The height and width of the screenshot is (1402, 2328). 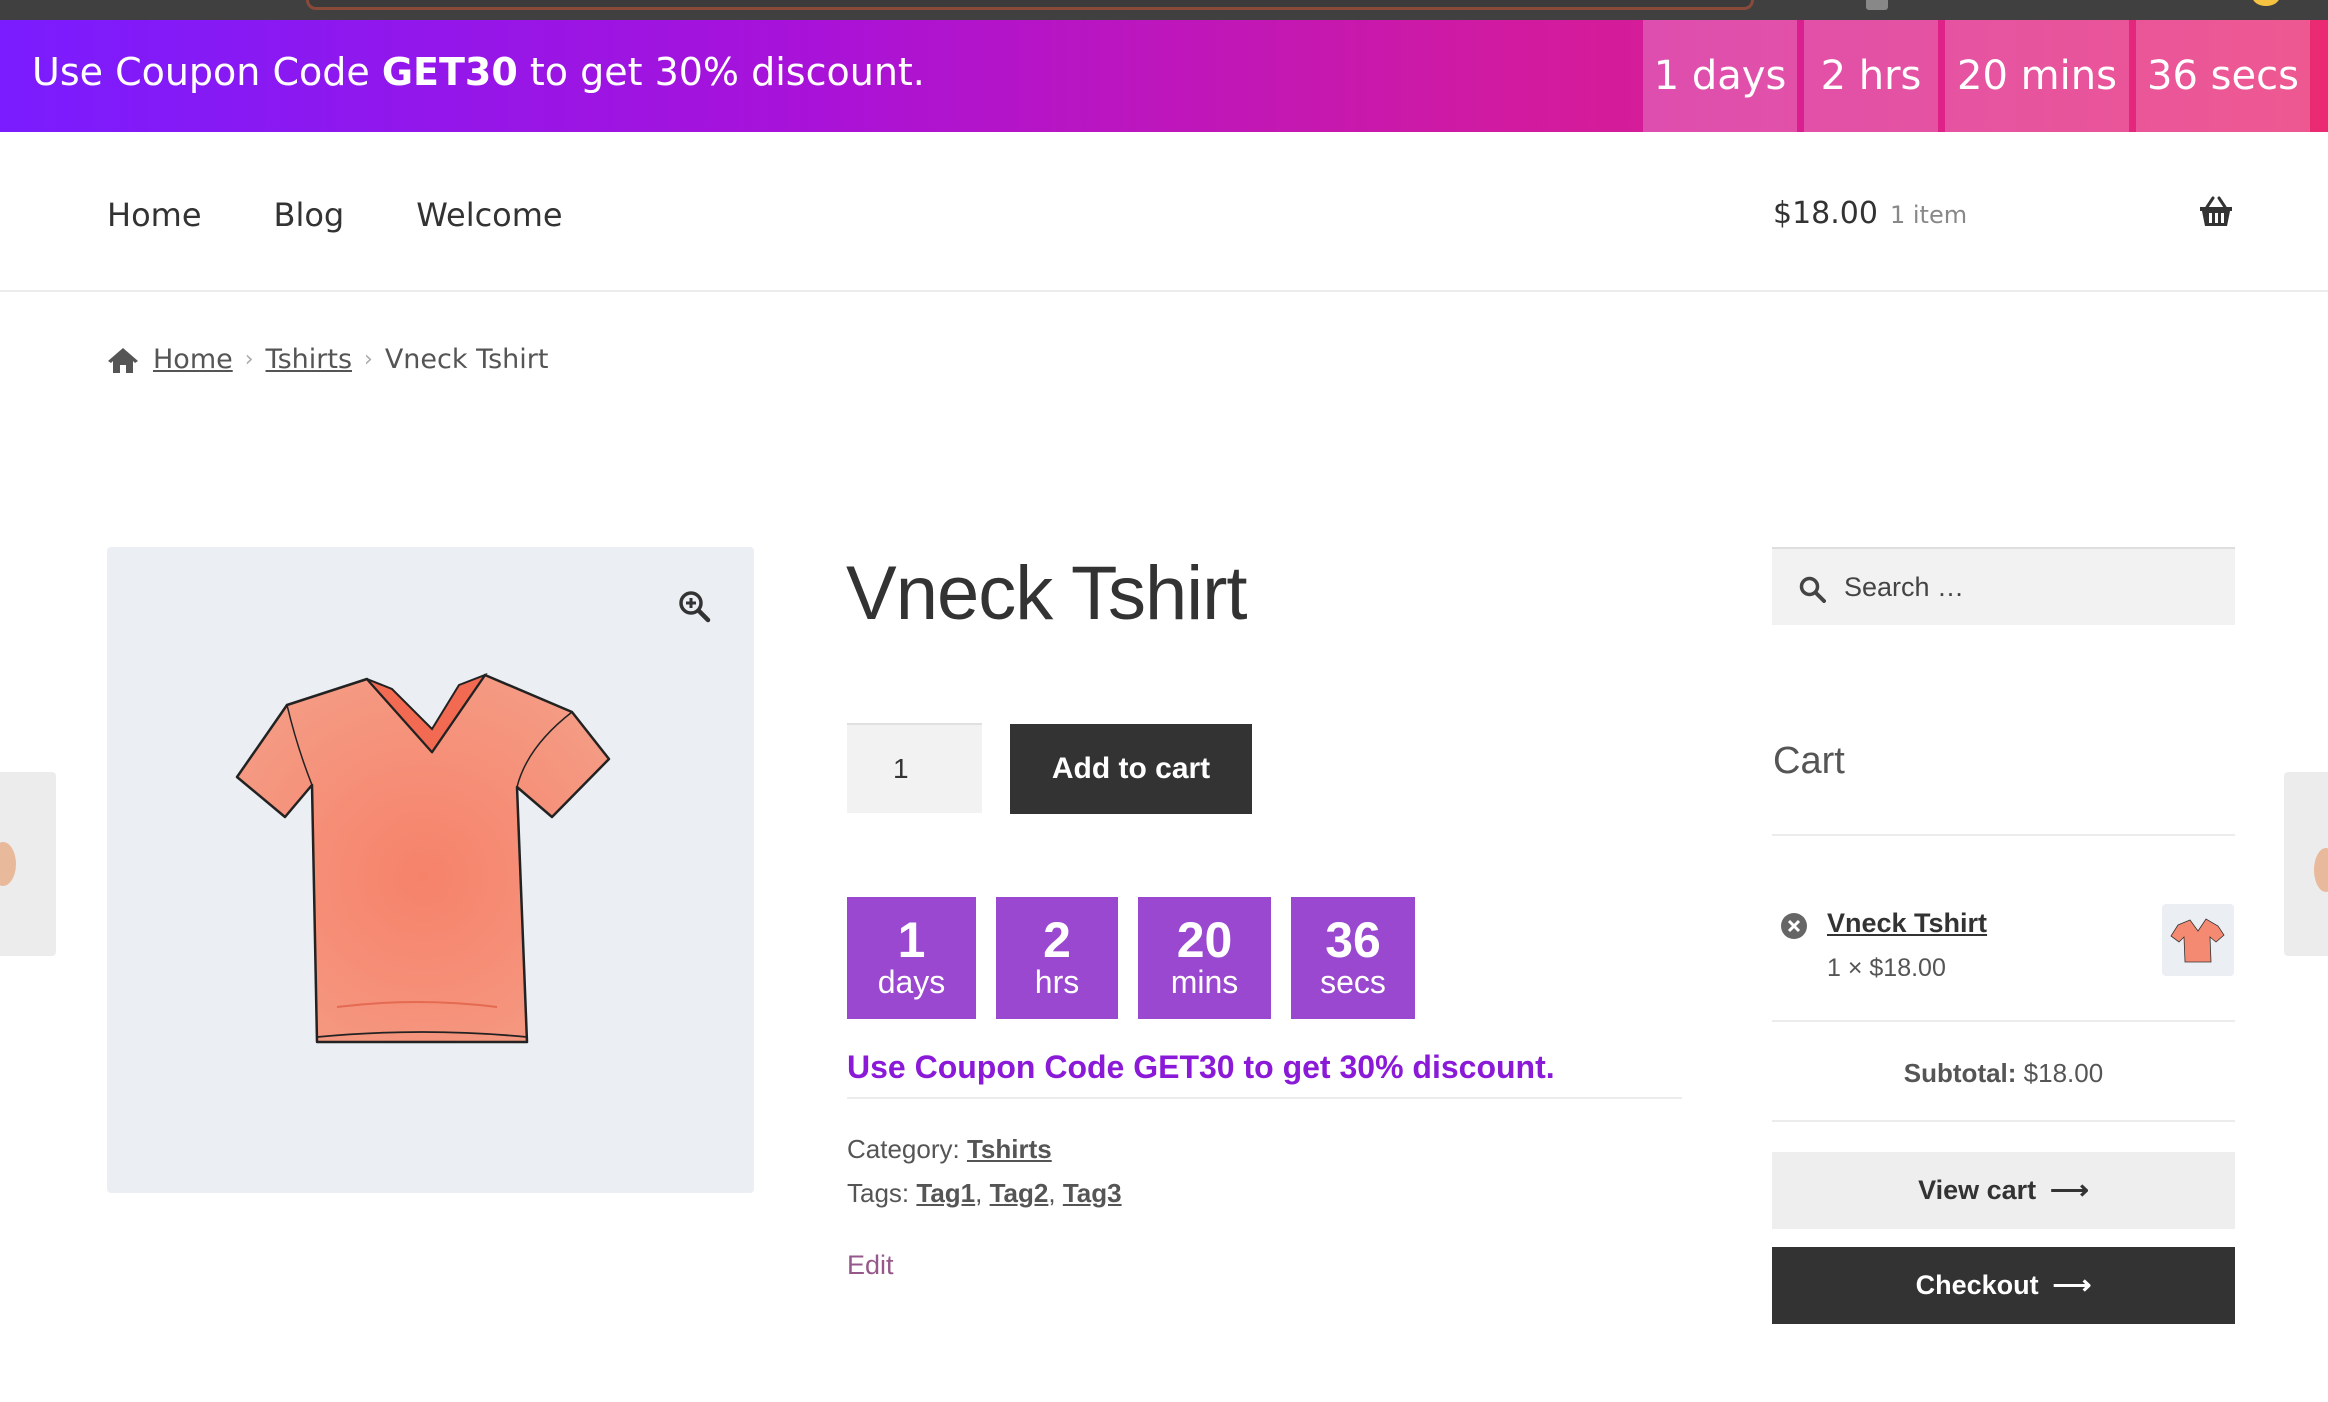 I want to click on edit-link: Edit, so click(x=870, y=1265).